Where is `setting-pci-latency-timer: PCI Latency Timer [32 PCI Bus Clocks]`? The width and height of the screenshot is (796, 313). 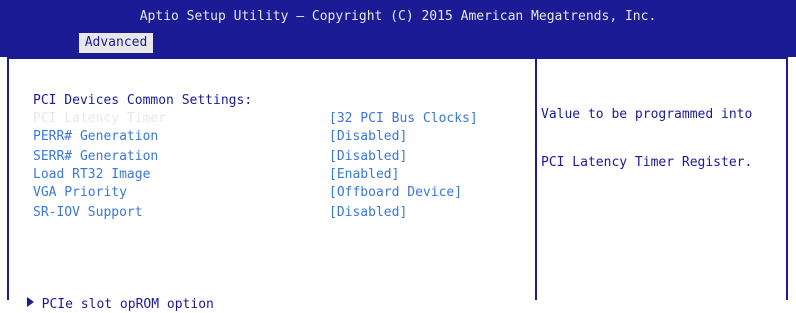
setting-pci-latency-timer: PCI Latency Timer [32 PCI Bus Clocks] is located at coordinates (265, 119).